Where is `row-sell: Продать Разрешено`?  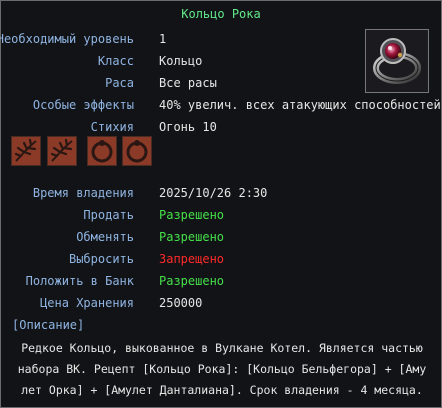
row-sell: Продать Разрешено is located at coordinates (221, 215).